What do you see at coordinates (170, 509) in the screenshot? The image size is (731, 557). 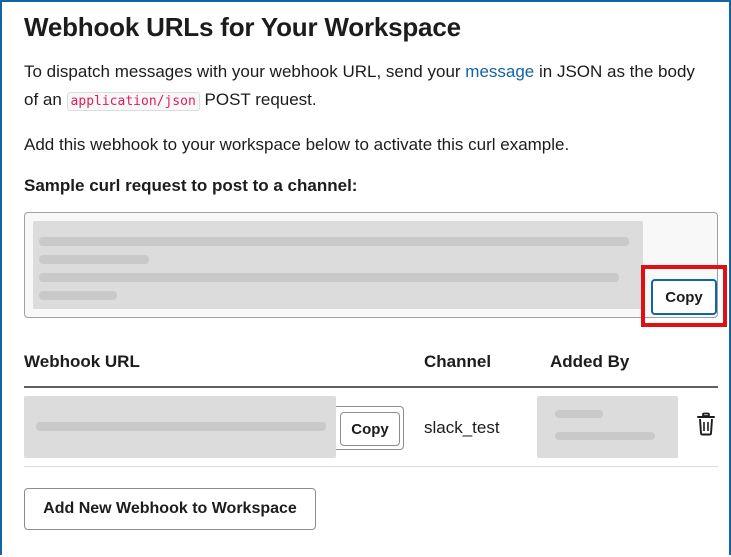 I see `add-new-webhook-button: Add New Webhook to Workspace` at bounding box center [170, 509].